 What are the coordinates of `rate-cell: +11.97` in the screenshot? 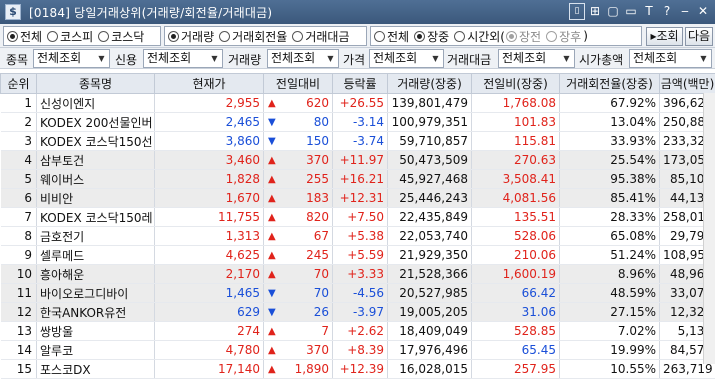 It's located at (360, 160).